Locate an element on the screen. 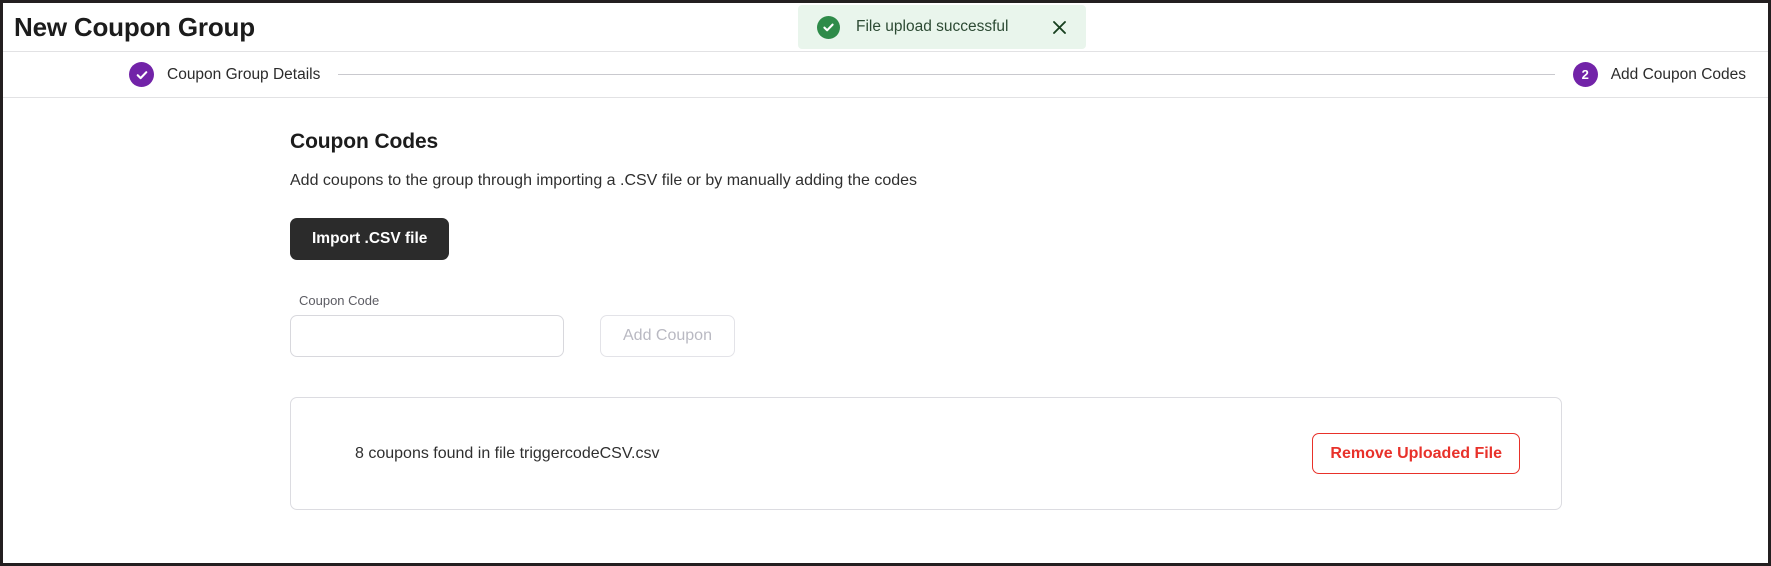 This screenshot has height=566, width=1771. step-coupon-group-details: Coupon Group Details is located at coordinates (224, 74).